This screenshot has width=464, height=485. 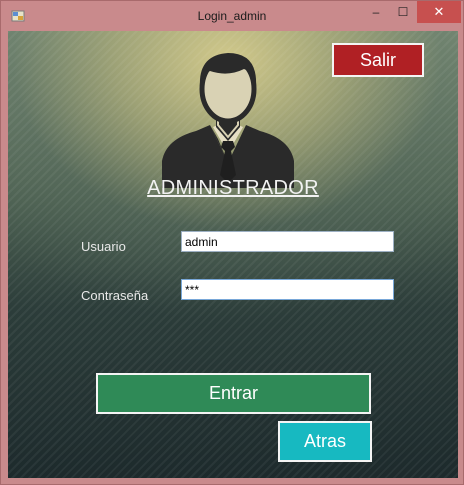 I want to click on username-label: Usuario, so click(x=103, y=246).